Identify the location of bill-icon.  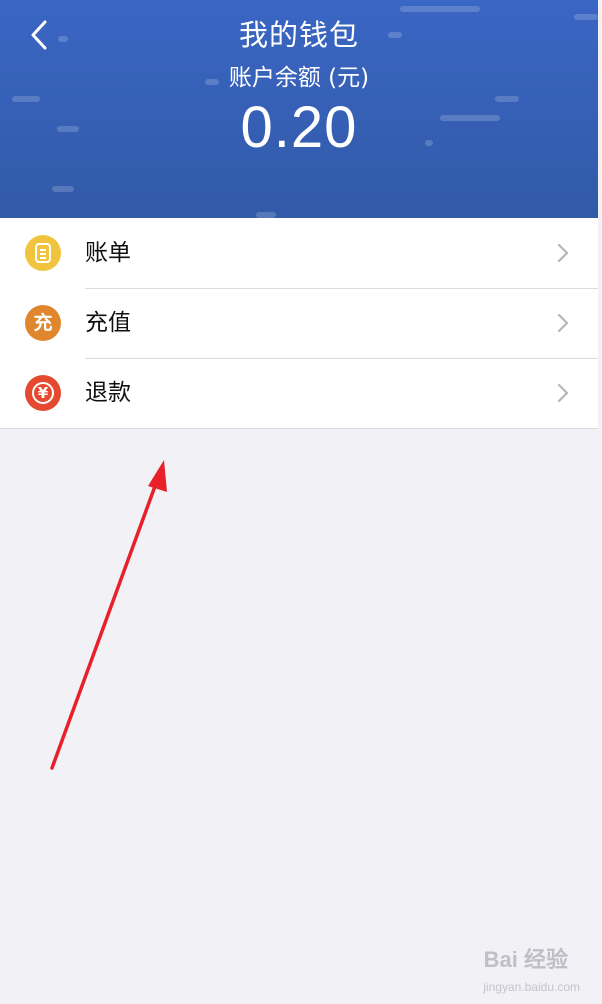
(43, 253).